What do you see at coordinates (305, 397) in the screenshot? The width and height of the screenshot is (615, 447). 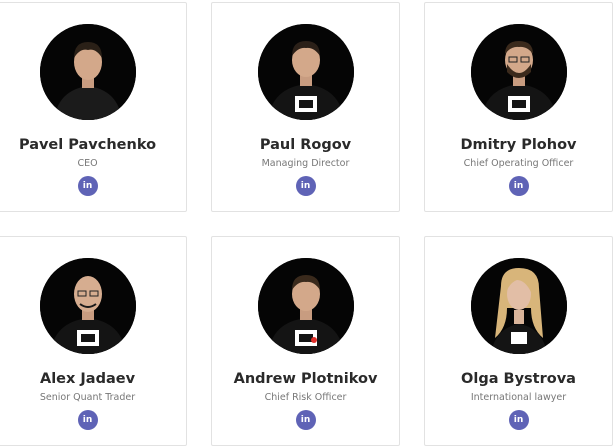 I see `member-role: Chief Risk Officer` at bounding box center [305, 397].